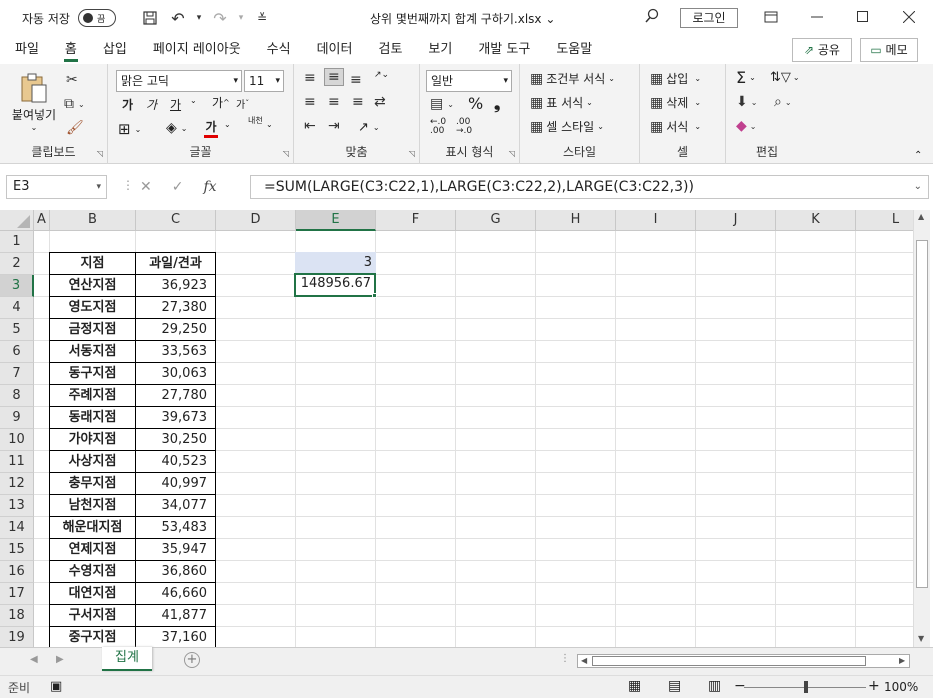  I want to click on number-launcher-icon: ◹, so click(512, 153).